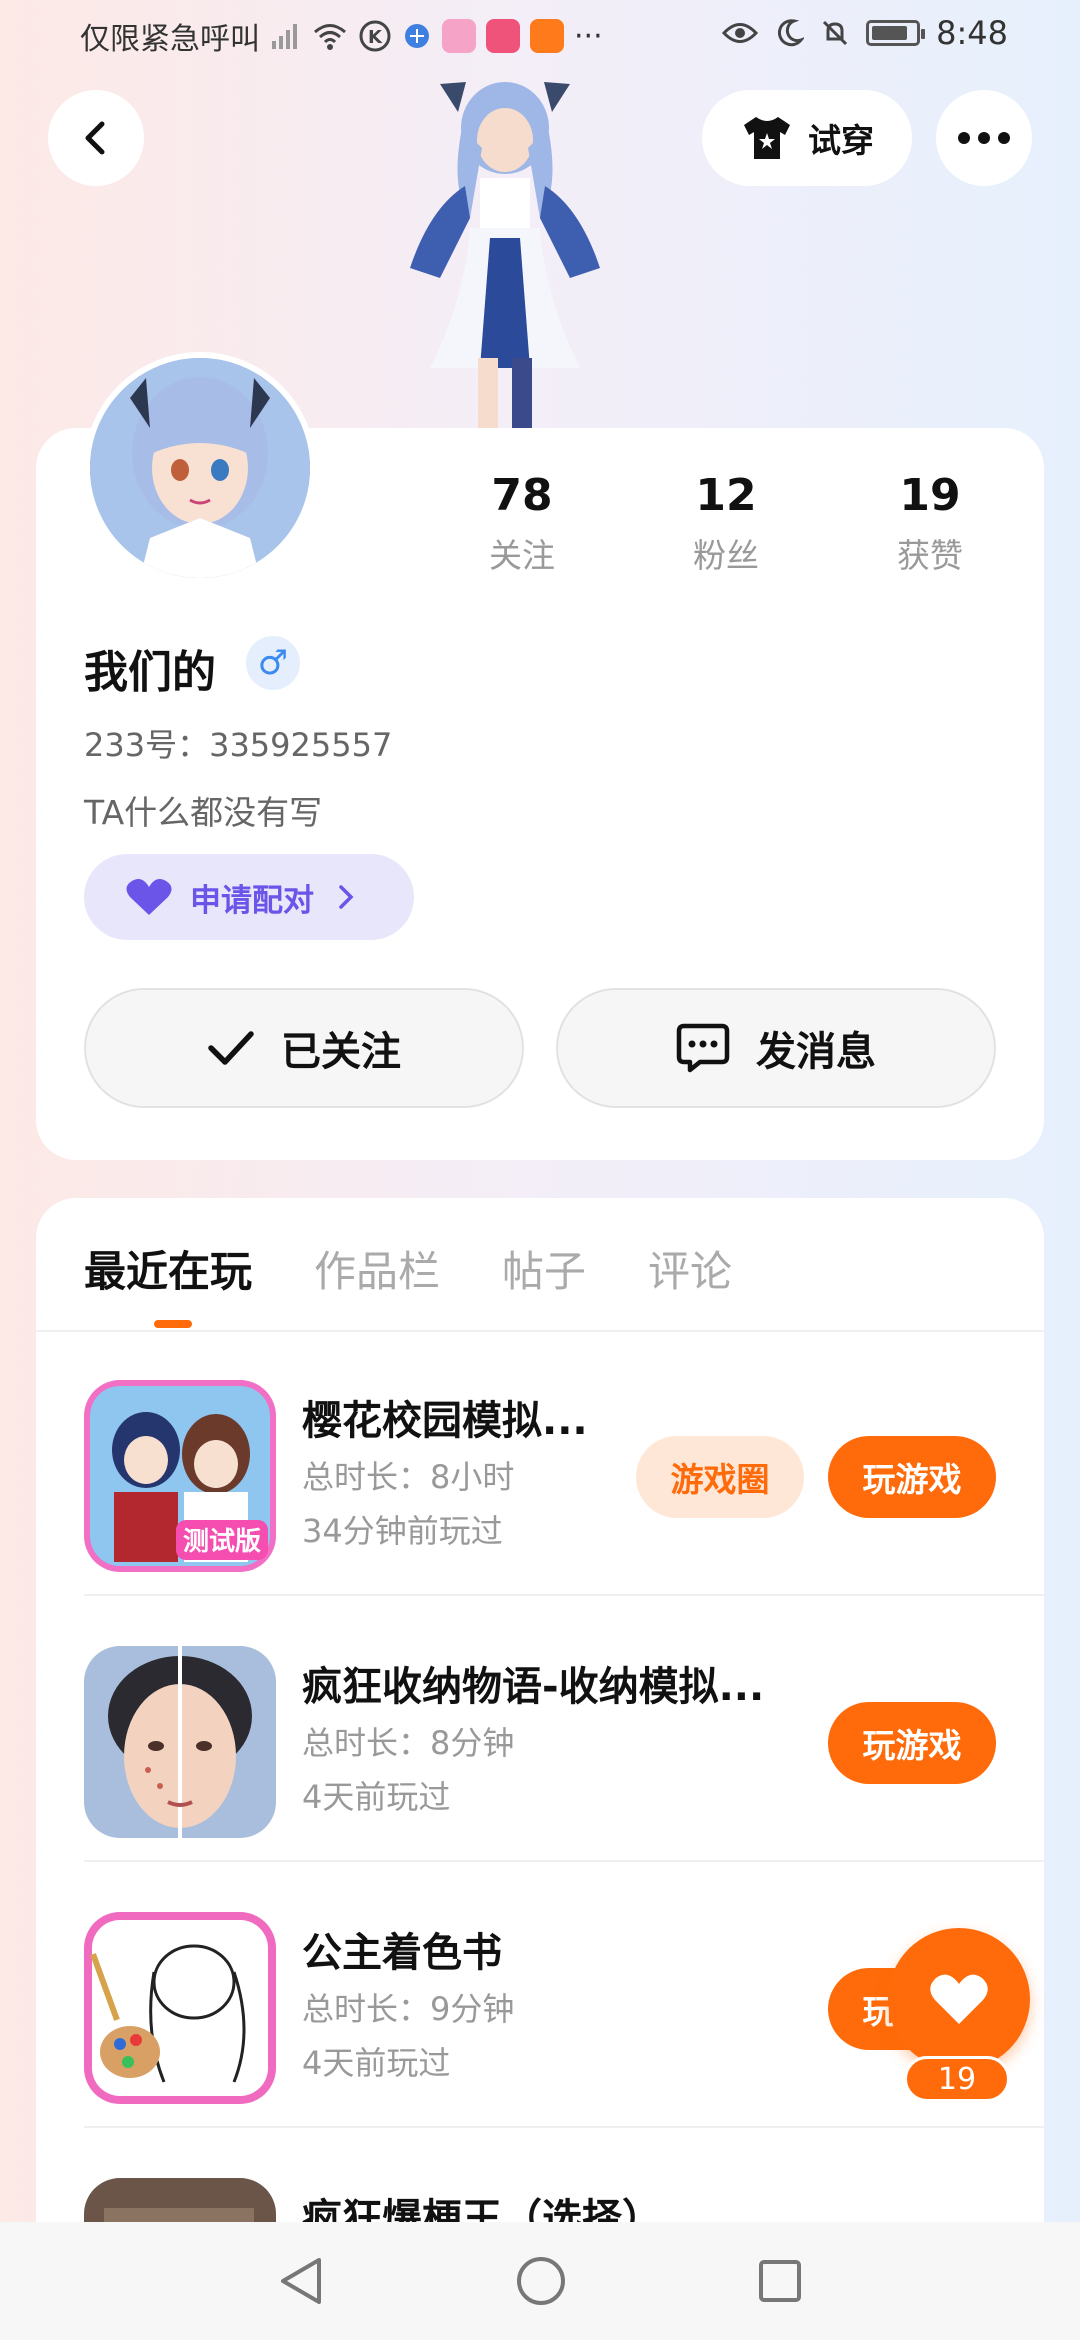 The width and height of the screenshot is (1080, 2340). What do you see at coordinates (780, 2281) in the screenshot?
I see `recents-square-icon` at bounding box center [780, 2281].